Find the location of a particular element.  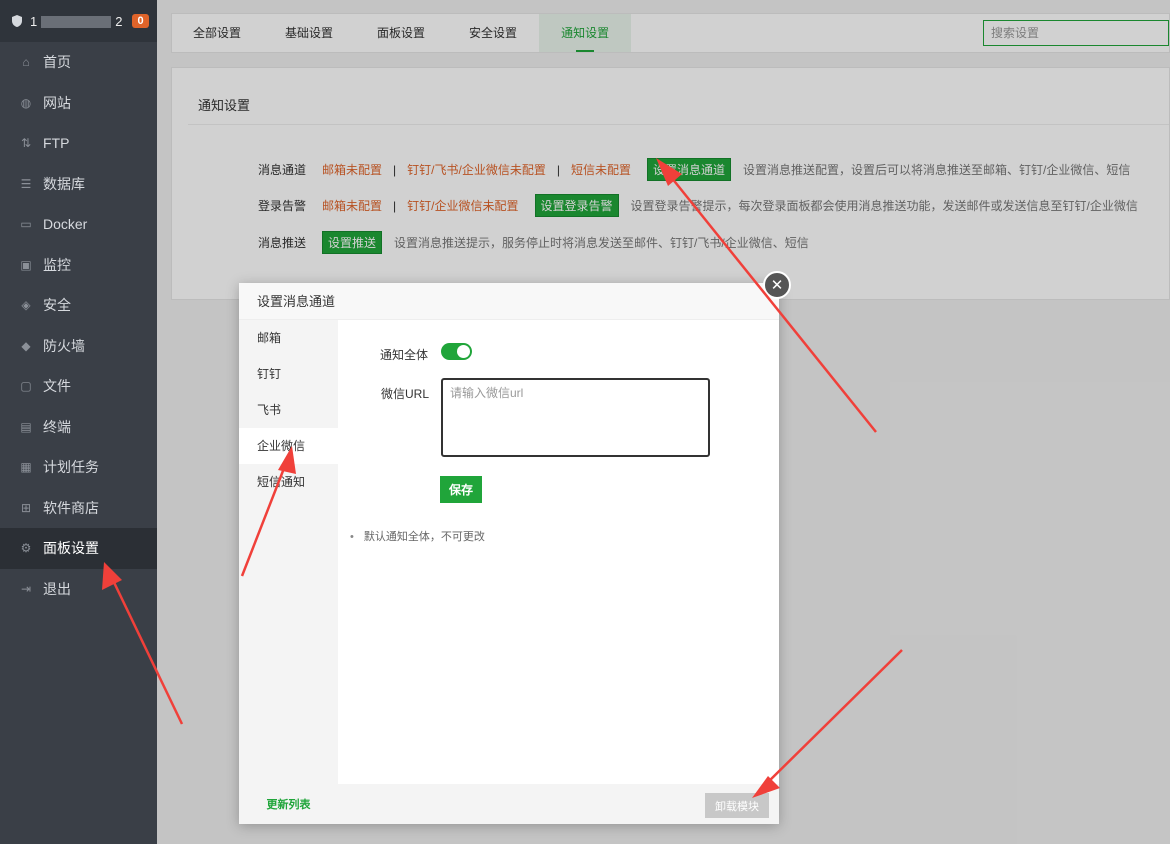

folder-icon: ▢ is located at coordinates (26, 386).